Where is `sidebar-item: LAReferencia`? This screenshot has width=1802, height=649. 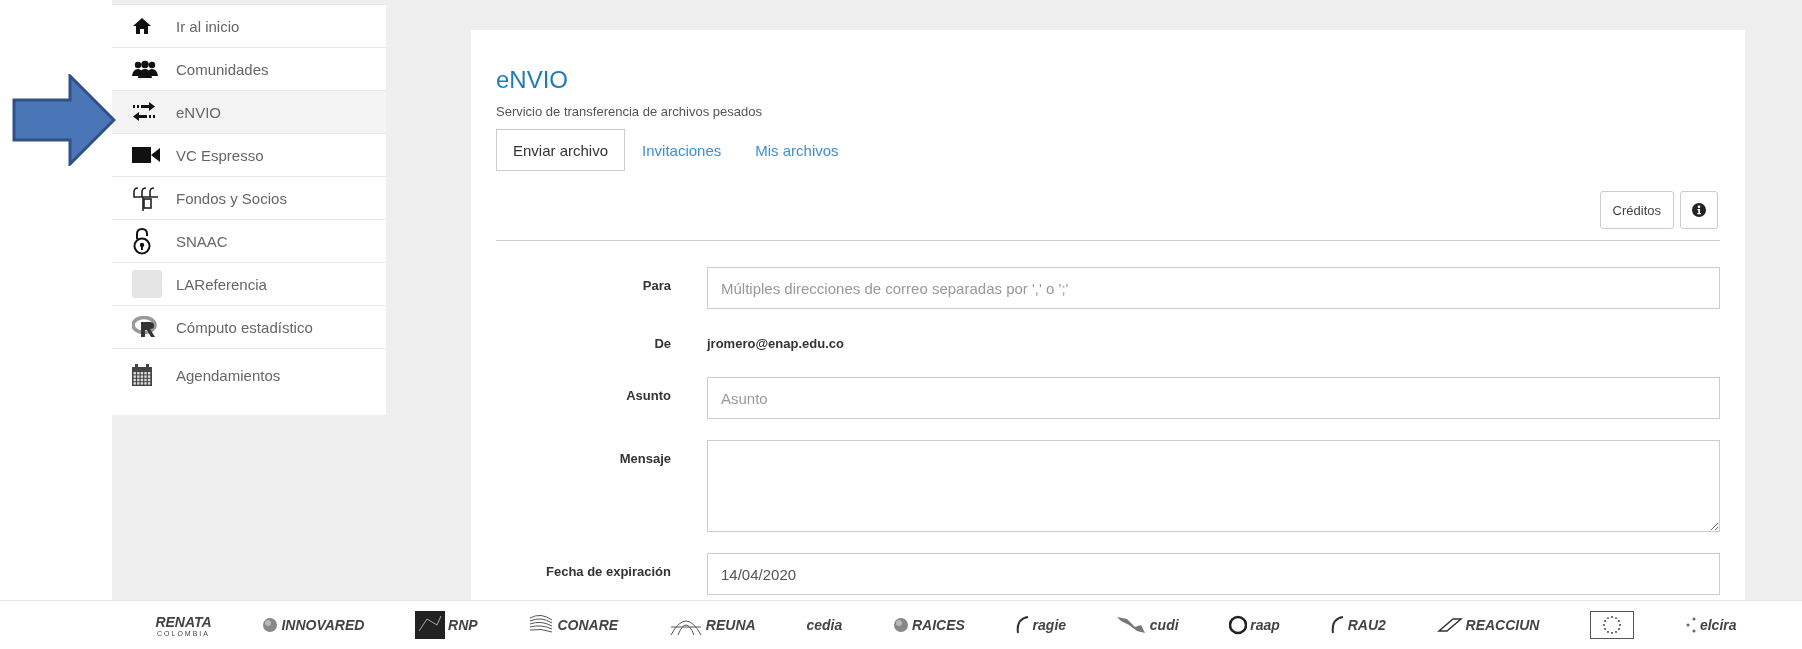 sidebar-item: LAReferencia is located at coordinates (249, 284).